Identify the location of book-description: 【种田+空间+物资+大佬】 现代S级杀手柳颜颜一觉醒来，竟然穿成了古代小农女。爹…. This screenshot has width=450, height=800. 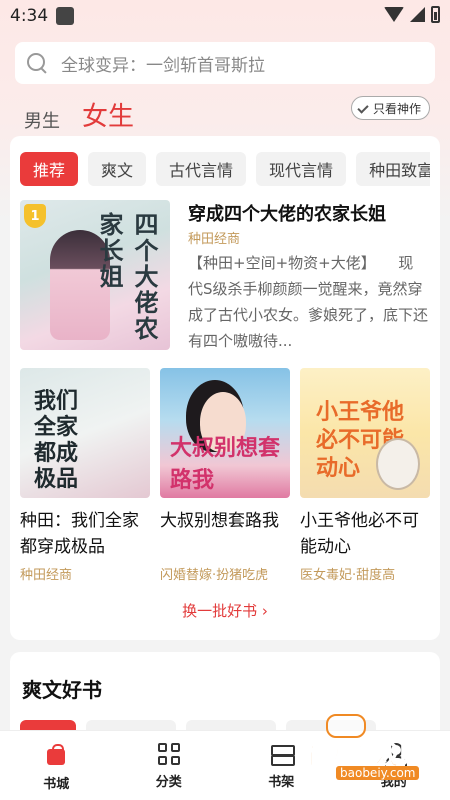
(308, 302).